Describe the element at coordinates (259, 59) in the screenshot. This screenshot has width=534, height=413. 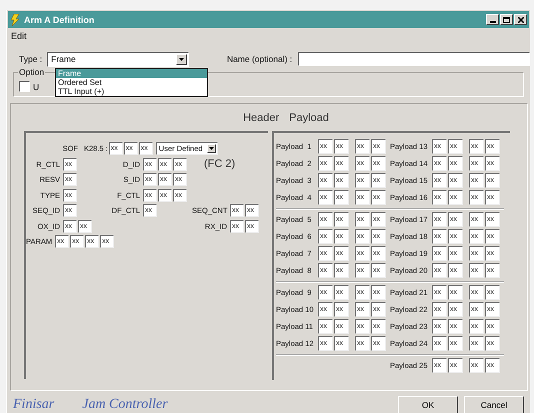
I see `name-label: Name (optional) :` at that location.